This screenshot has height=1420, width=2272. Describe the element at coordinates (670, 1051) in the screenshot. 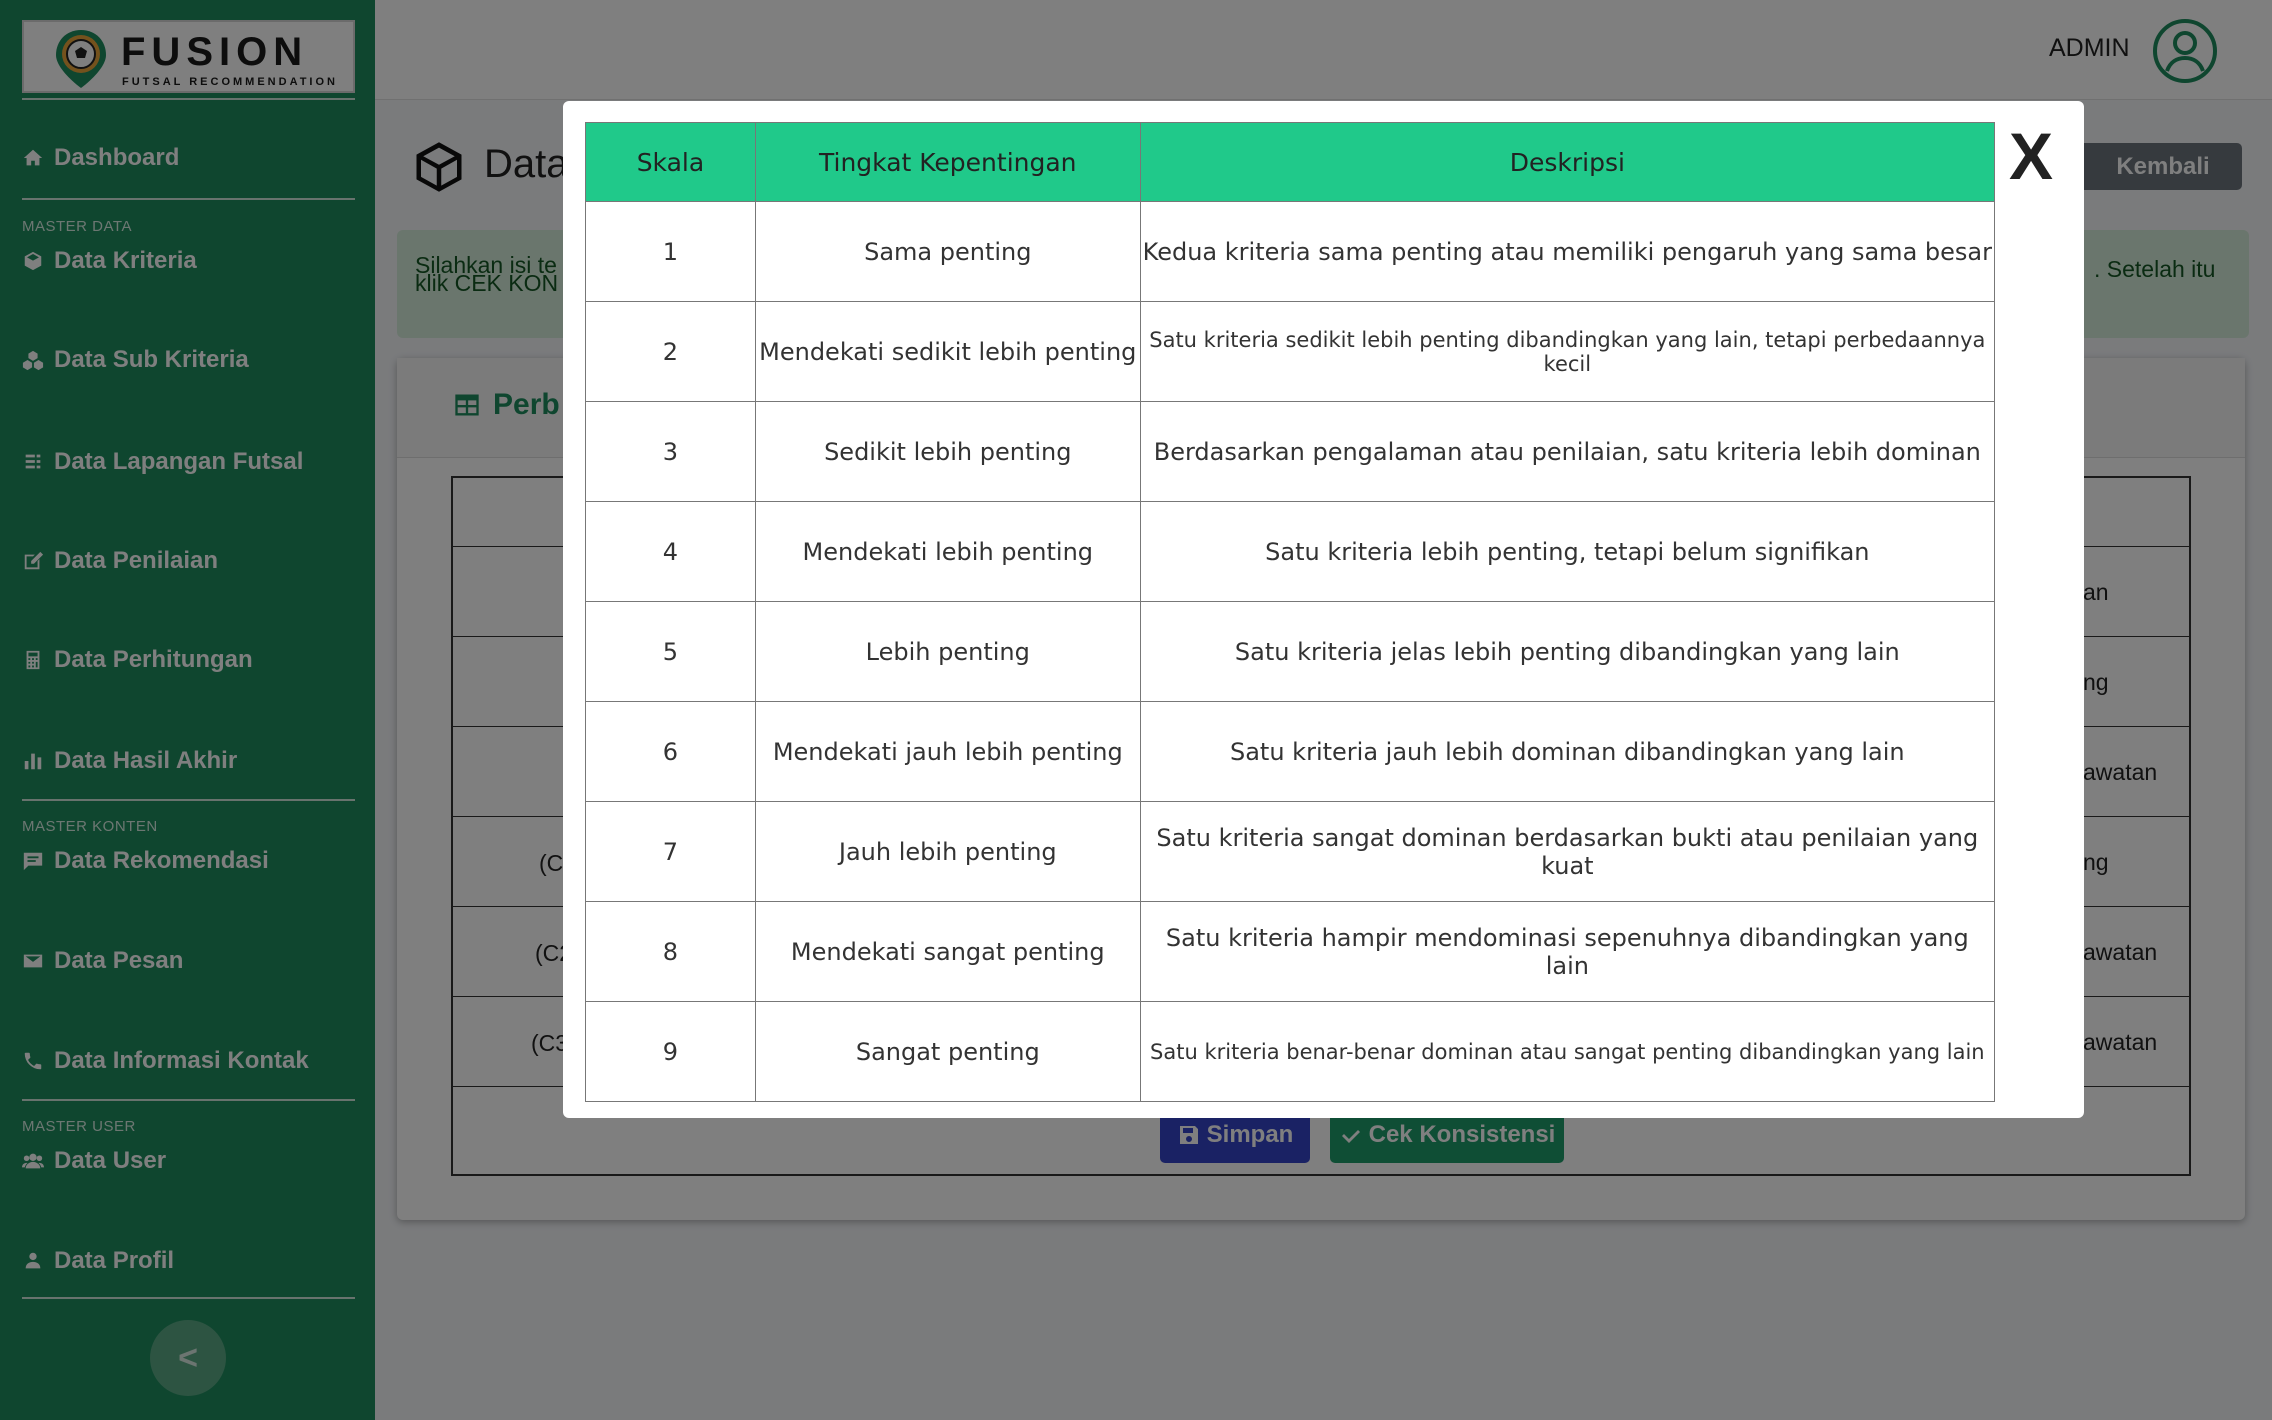

I see `scale-cell: 9` at that location.